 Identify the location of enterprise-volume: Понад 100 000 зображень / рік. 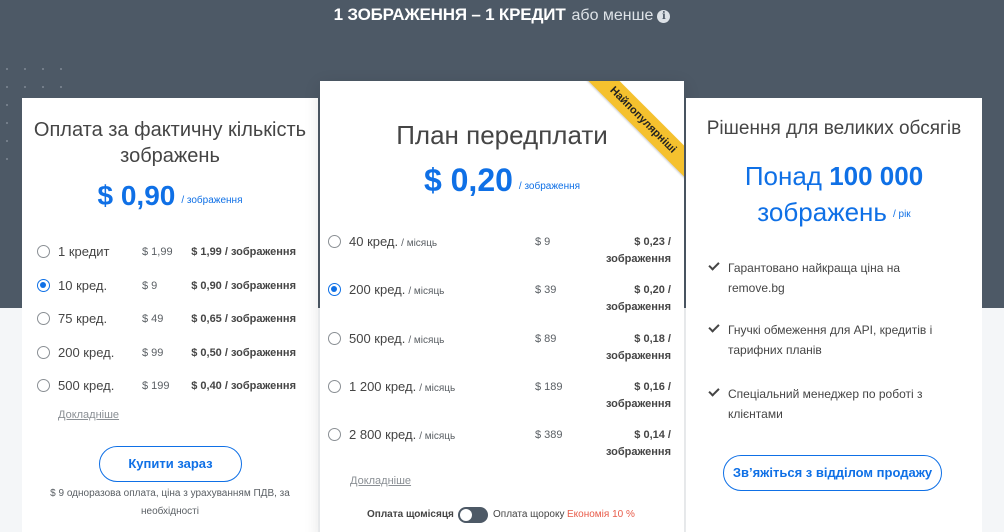
(834, 195).